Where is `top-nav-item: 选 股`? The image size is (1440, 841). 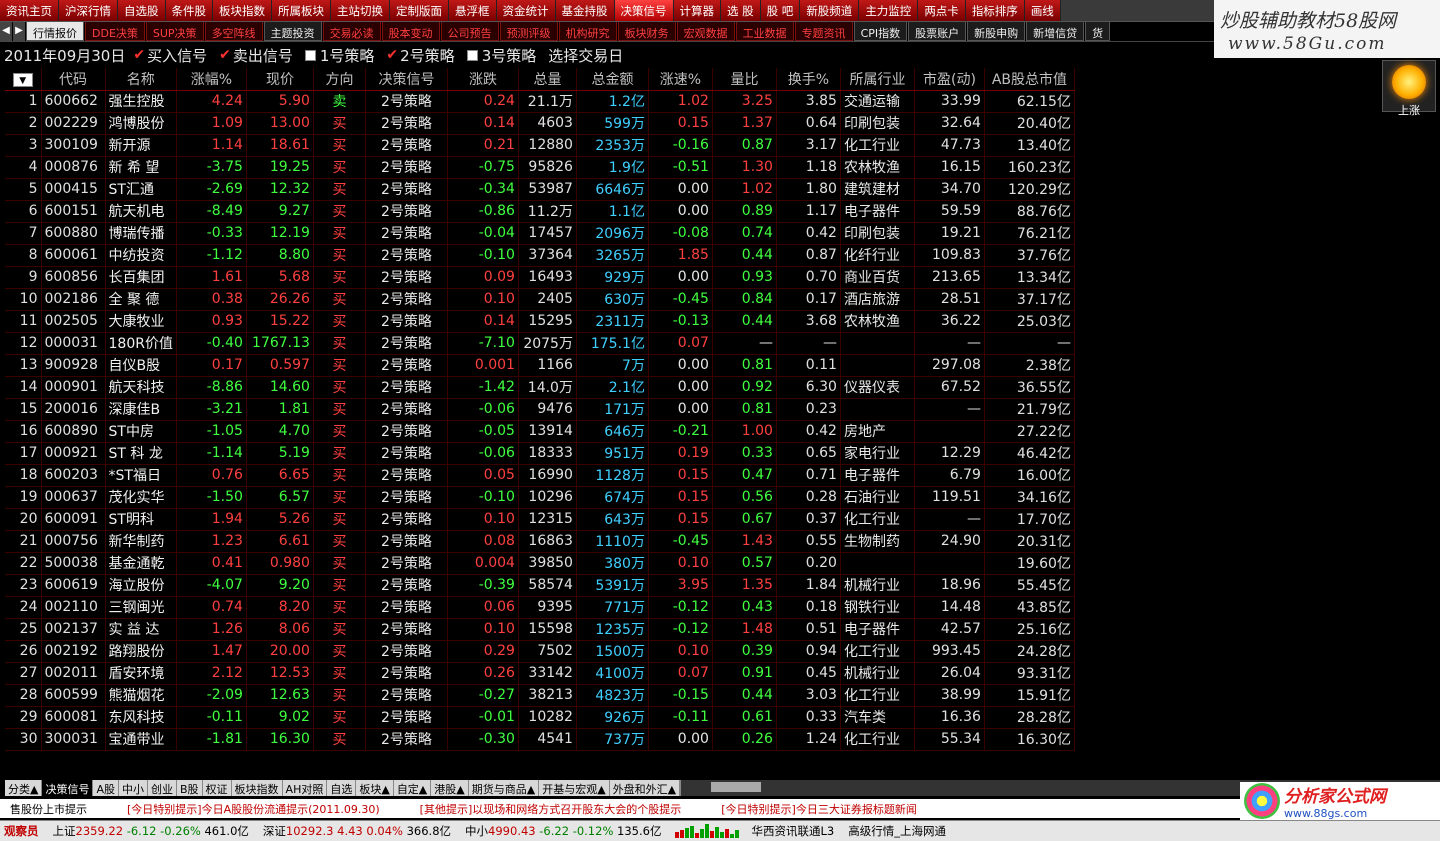 top-nav-item: 选 股 is located at coordinates (741, 10).